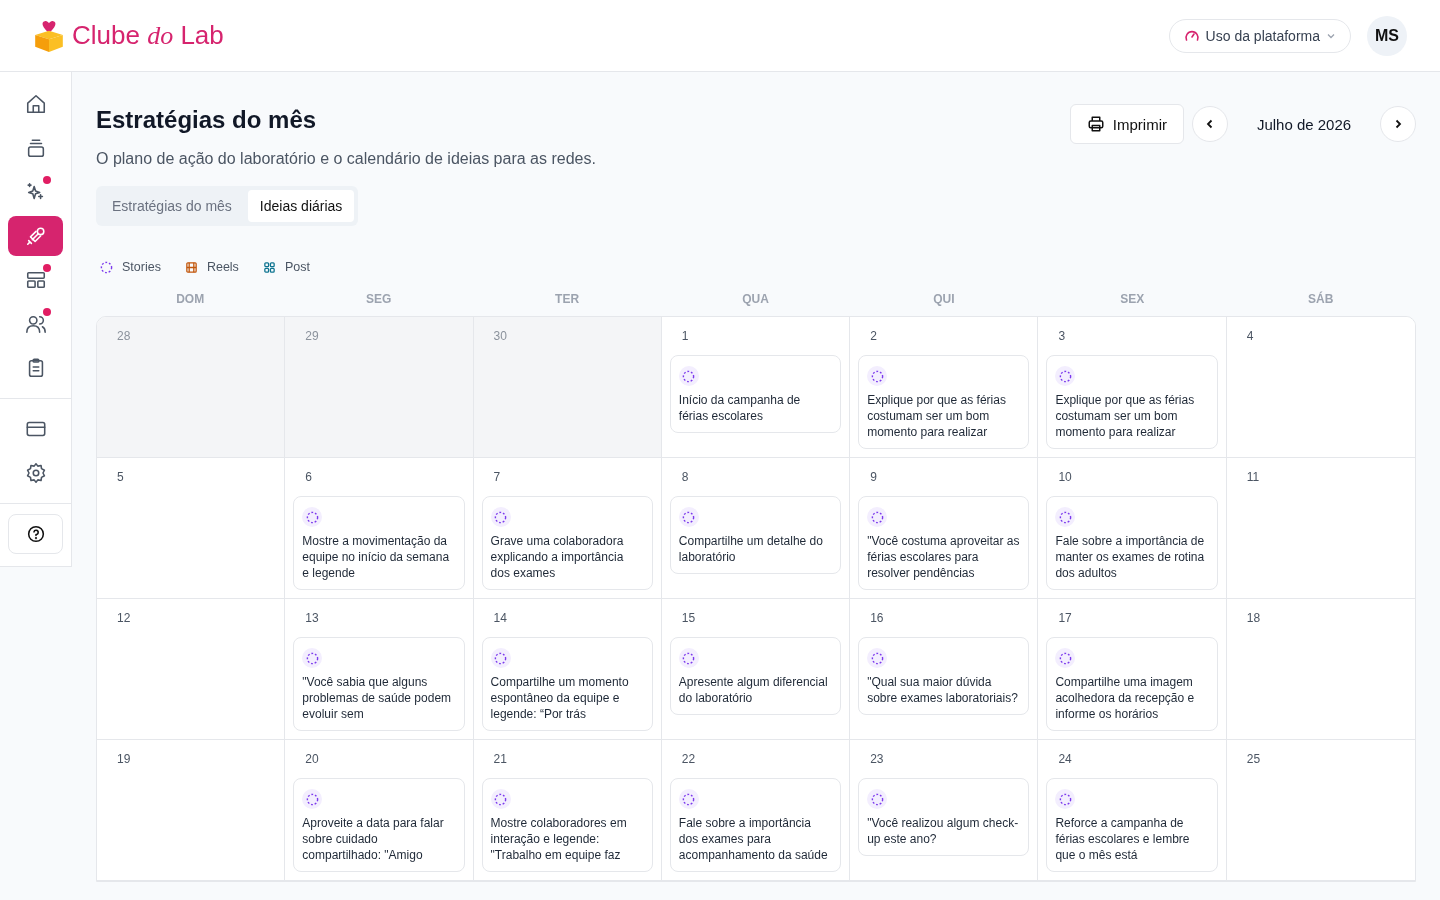 Image resolution: width=1440 pixels, height=900 pixels. What do you see at coordinates (312, 336) in the screenshot?
I see `day-number: 29` at bounding box center [312, 336].